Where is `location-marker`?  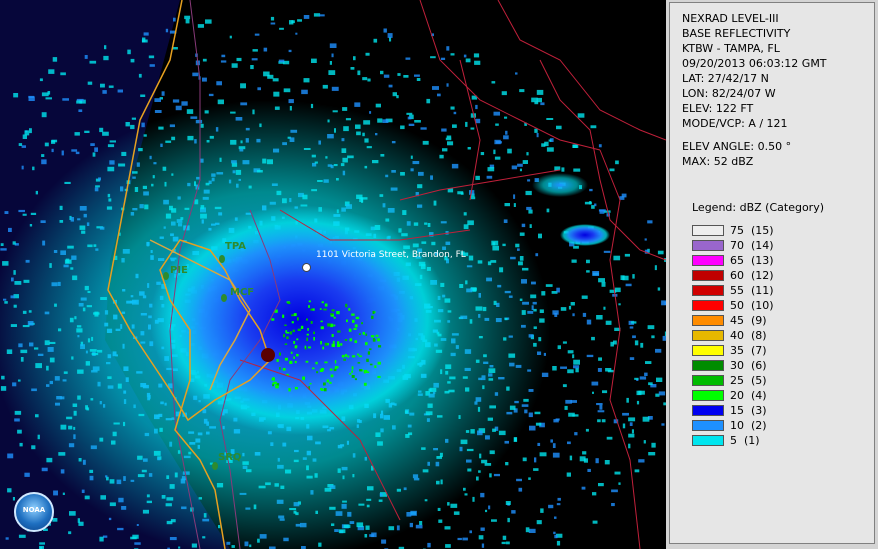 location-marker is located at coordinates (306, 267).